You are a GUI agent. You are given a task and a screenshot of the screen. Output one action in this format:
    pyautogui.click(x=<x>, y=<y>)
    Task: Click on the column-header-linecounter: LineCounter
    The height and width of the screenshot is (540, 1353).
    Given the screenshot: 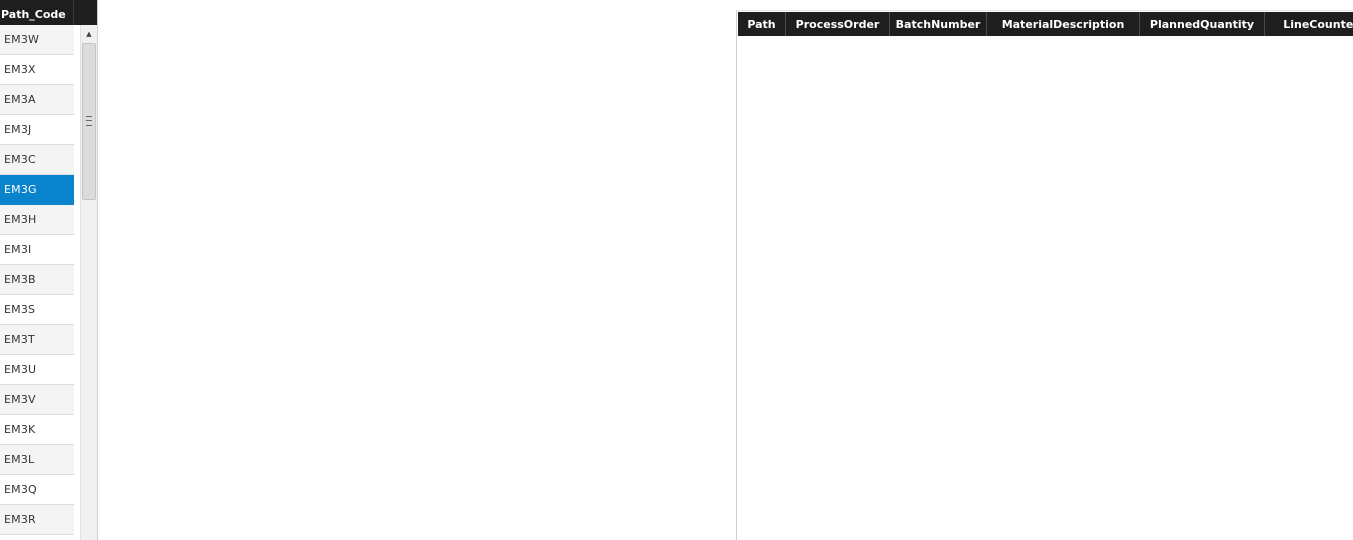 What is the action you would take?
    pyautogui.click(x=1309, y=24)
    